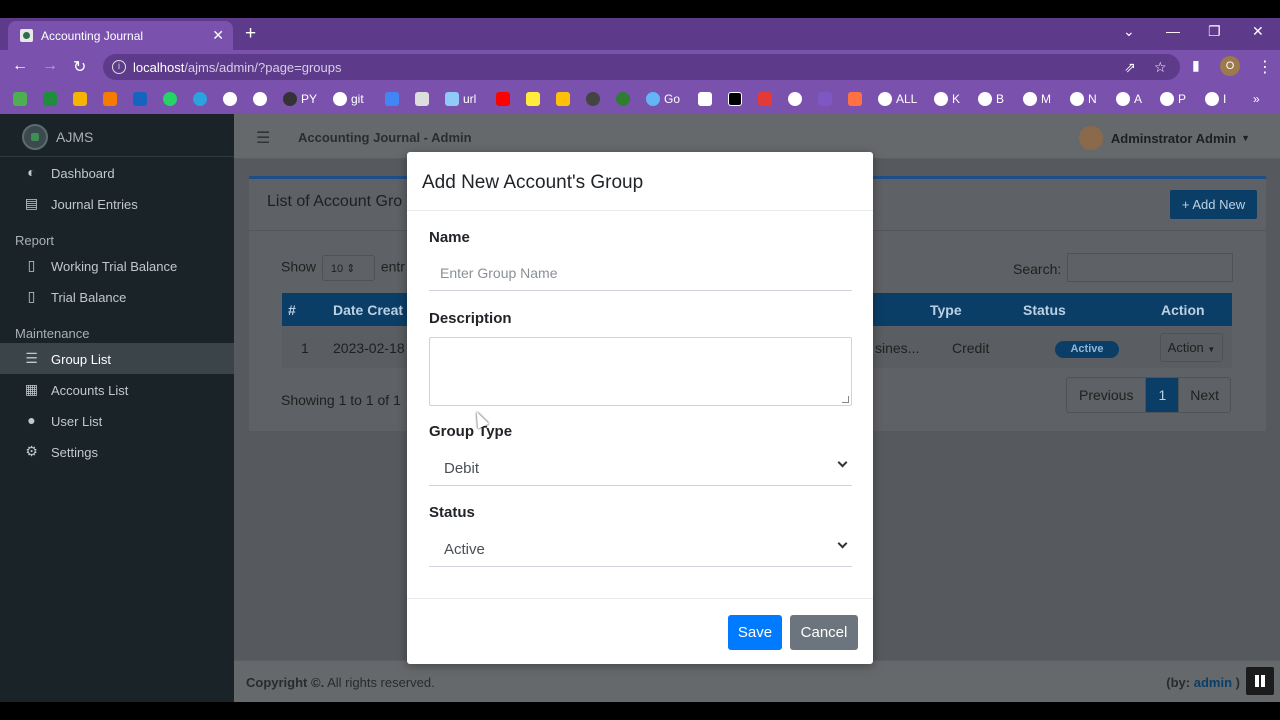 The image size is (1280, 720). I want to click on sidebar-item-label: Working Trial Balance, so click(114, 266).